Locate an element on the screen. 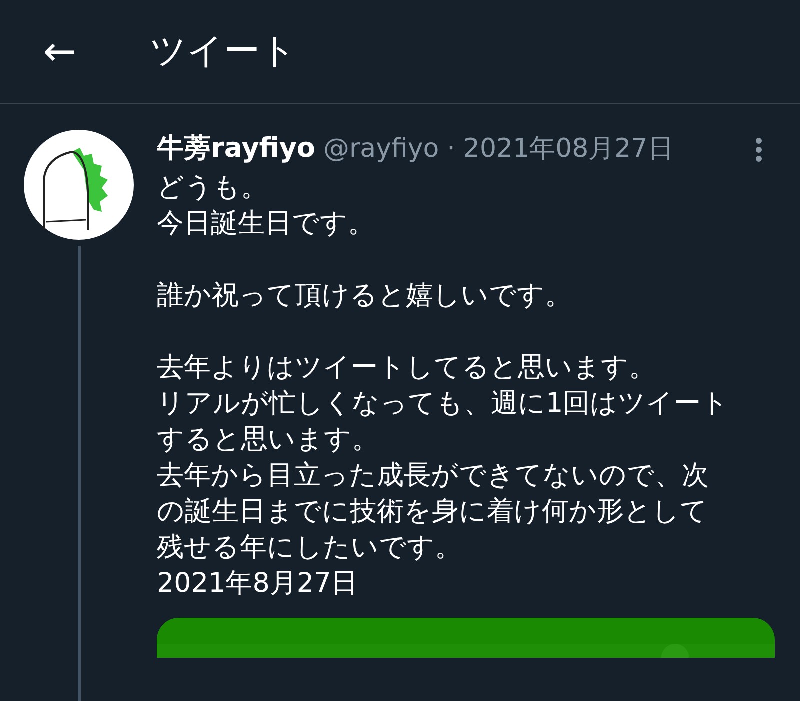  tweet-text: 誰か祝って頂けると嬉しいです。 is located at coordinates (364, 296).